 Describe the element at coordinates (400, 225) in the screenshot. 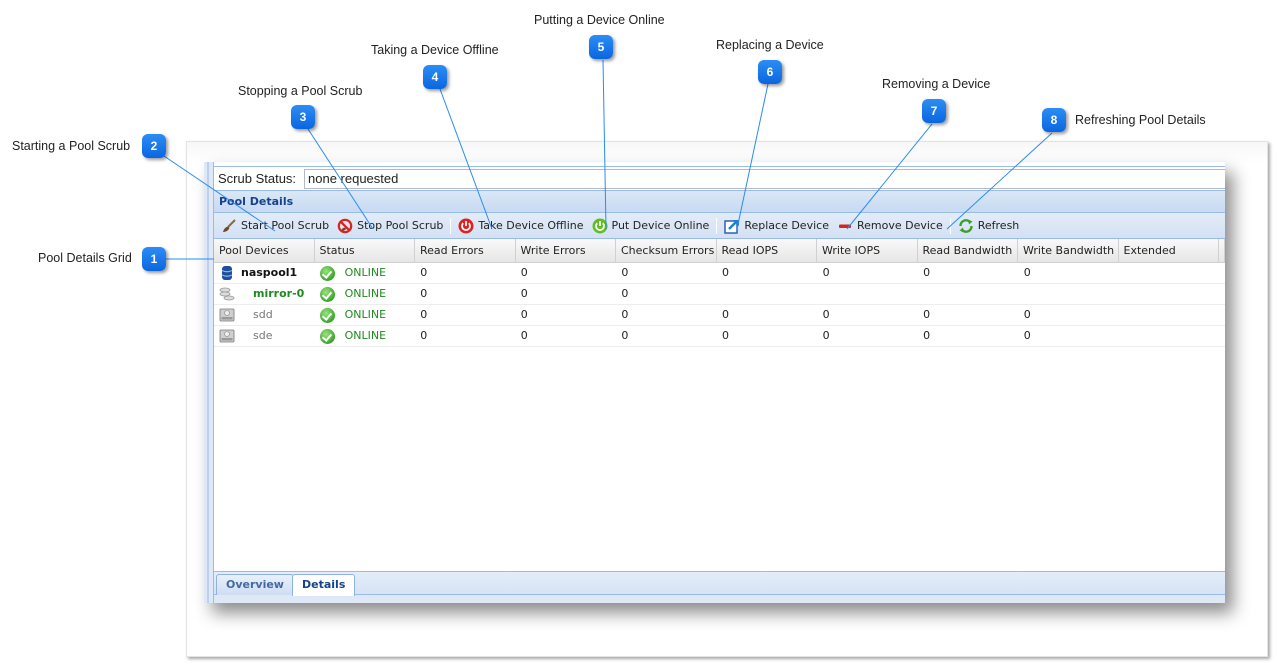

I see `stop-pool-scrub-label: Stop Pool Scrub` at that location.